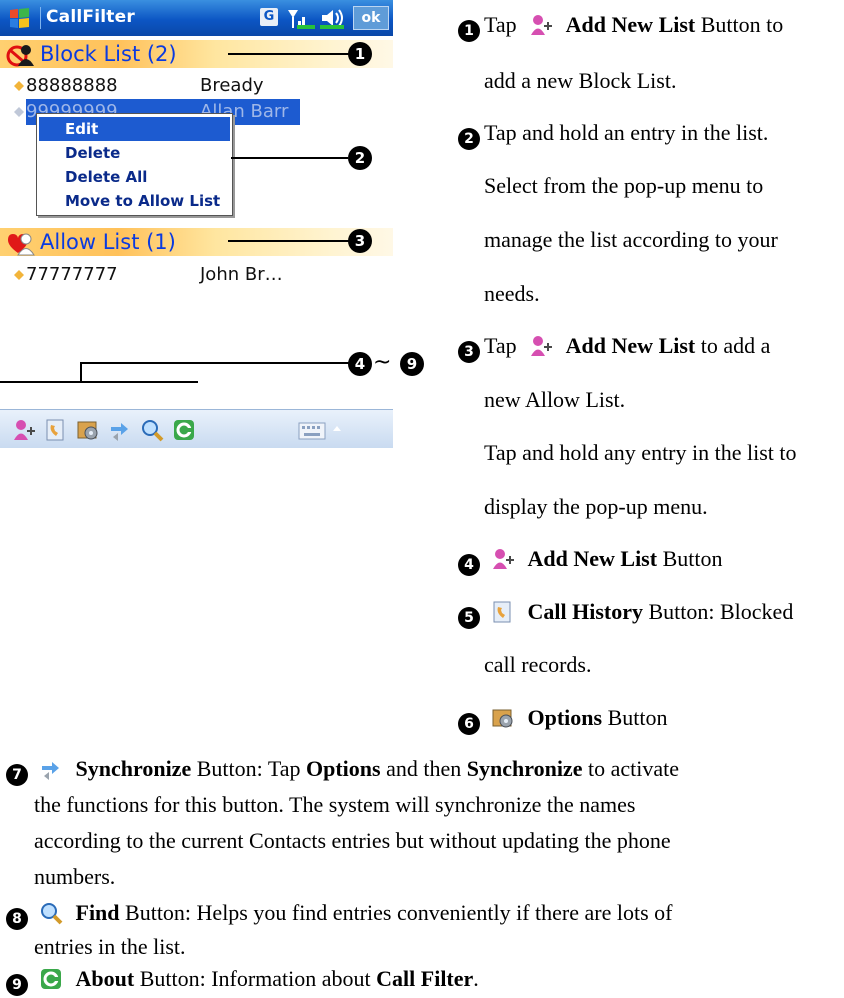 The height and width of the screenshot is (998, 844). What do you see at coordinates (301, 18) in the screenshot?
I see `signal-strength-icon` at bounding box center [301, 18].